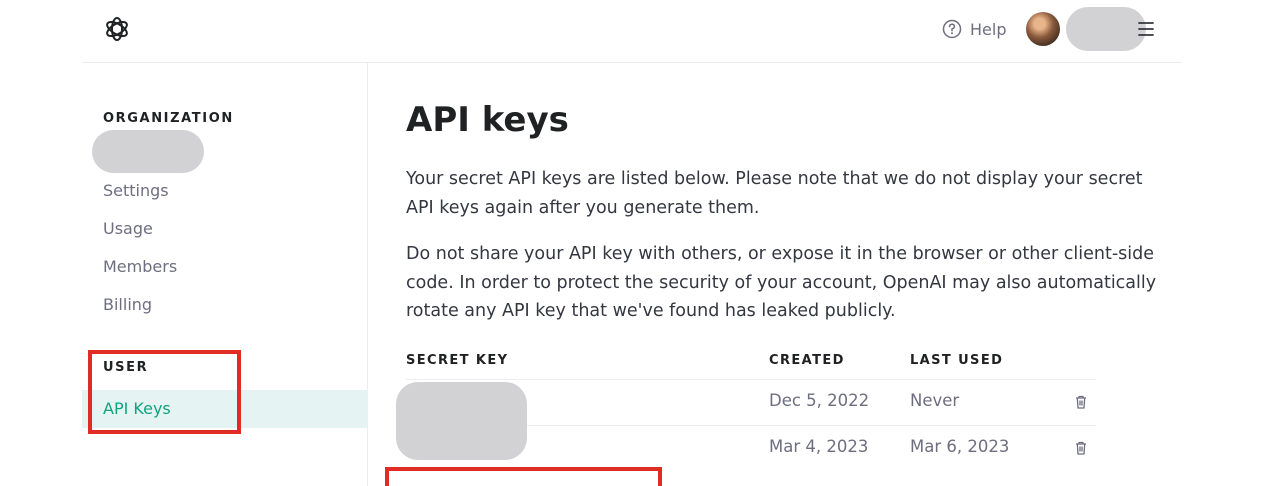 This screenshot has width=1280, height=486. Describe the element at coordinates (523, 476) in the screenshot. I see `annotation-highlight-create-key` at that location.